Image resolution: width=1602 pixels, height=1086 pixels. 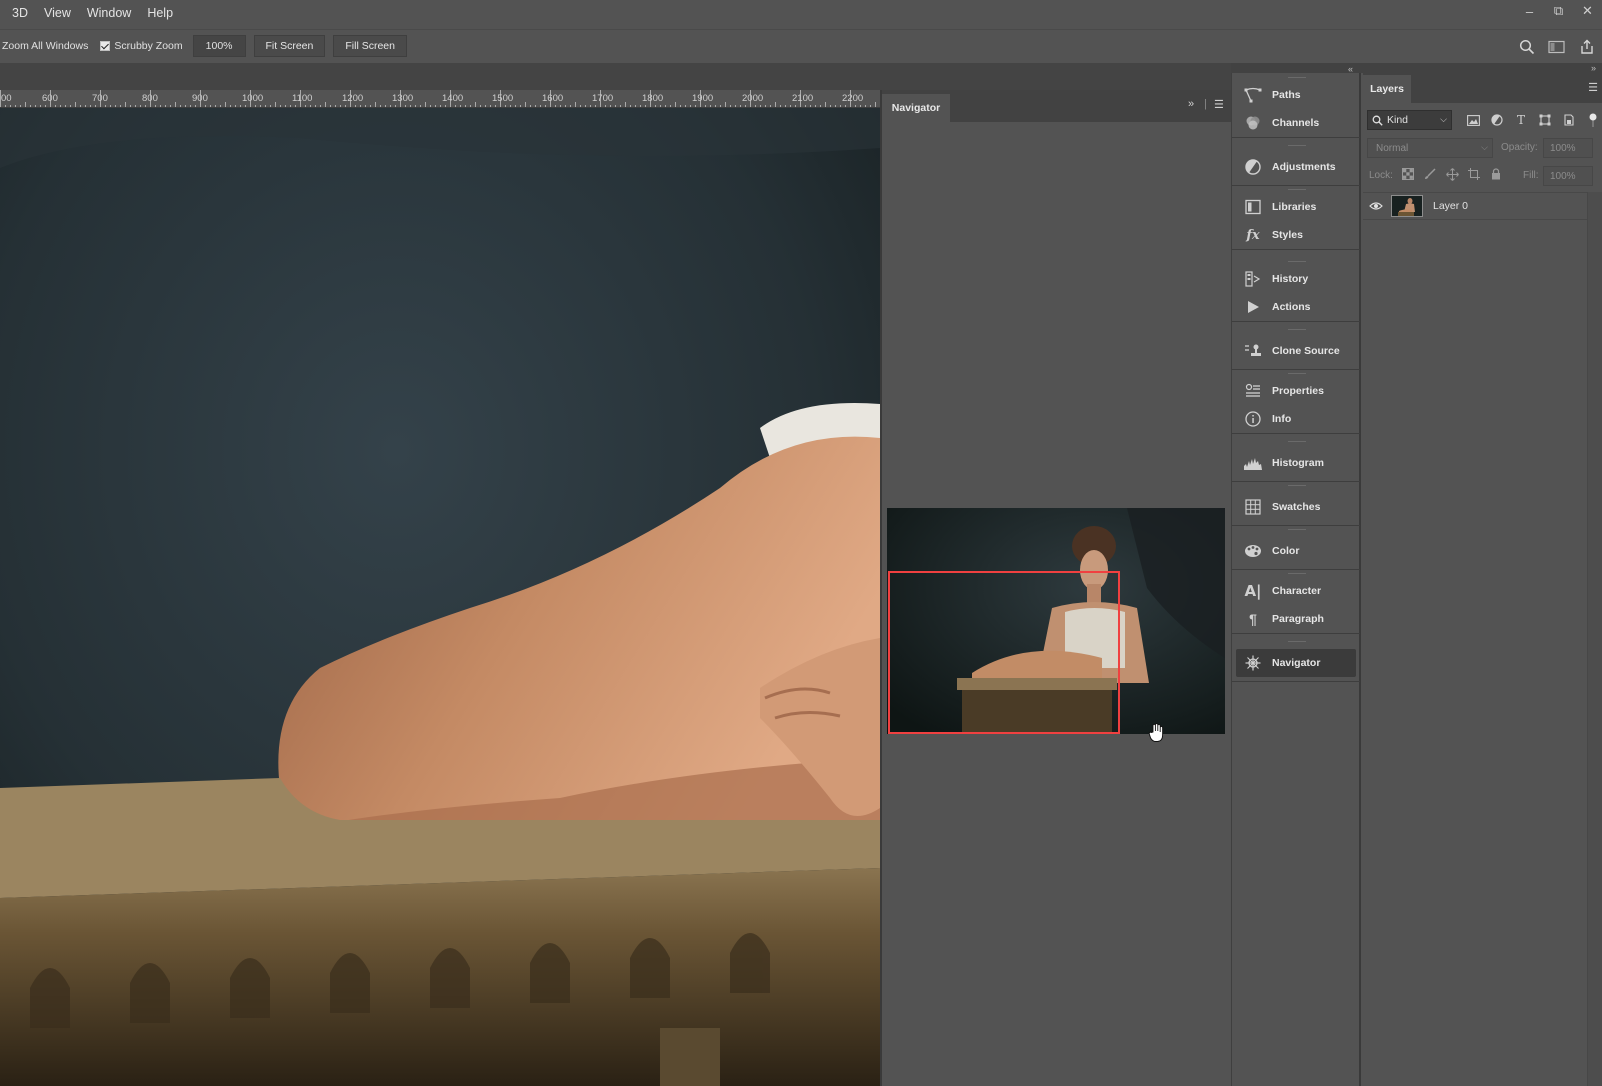 I want to click on tab-layers: Layers, so click(x=1387, y=89).